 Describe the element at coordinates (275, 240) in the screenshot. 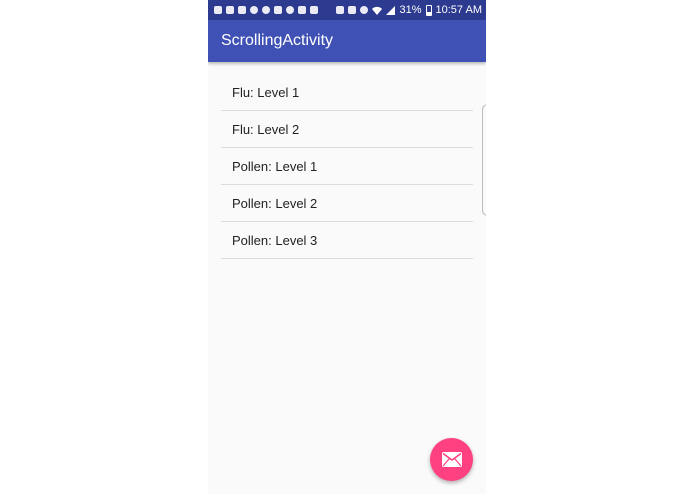

I see `list-item-label: Pollen: Level 3` at that location.